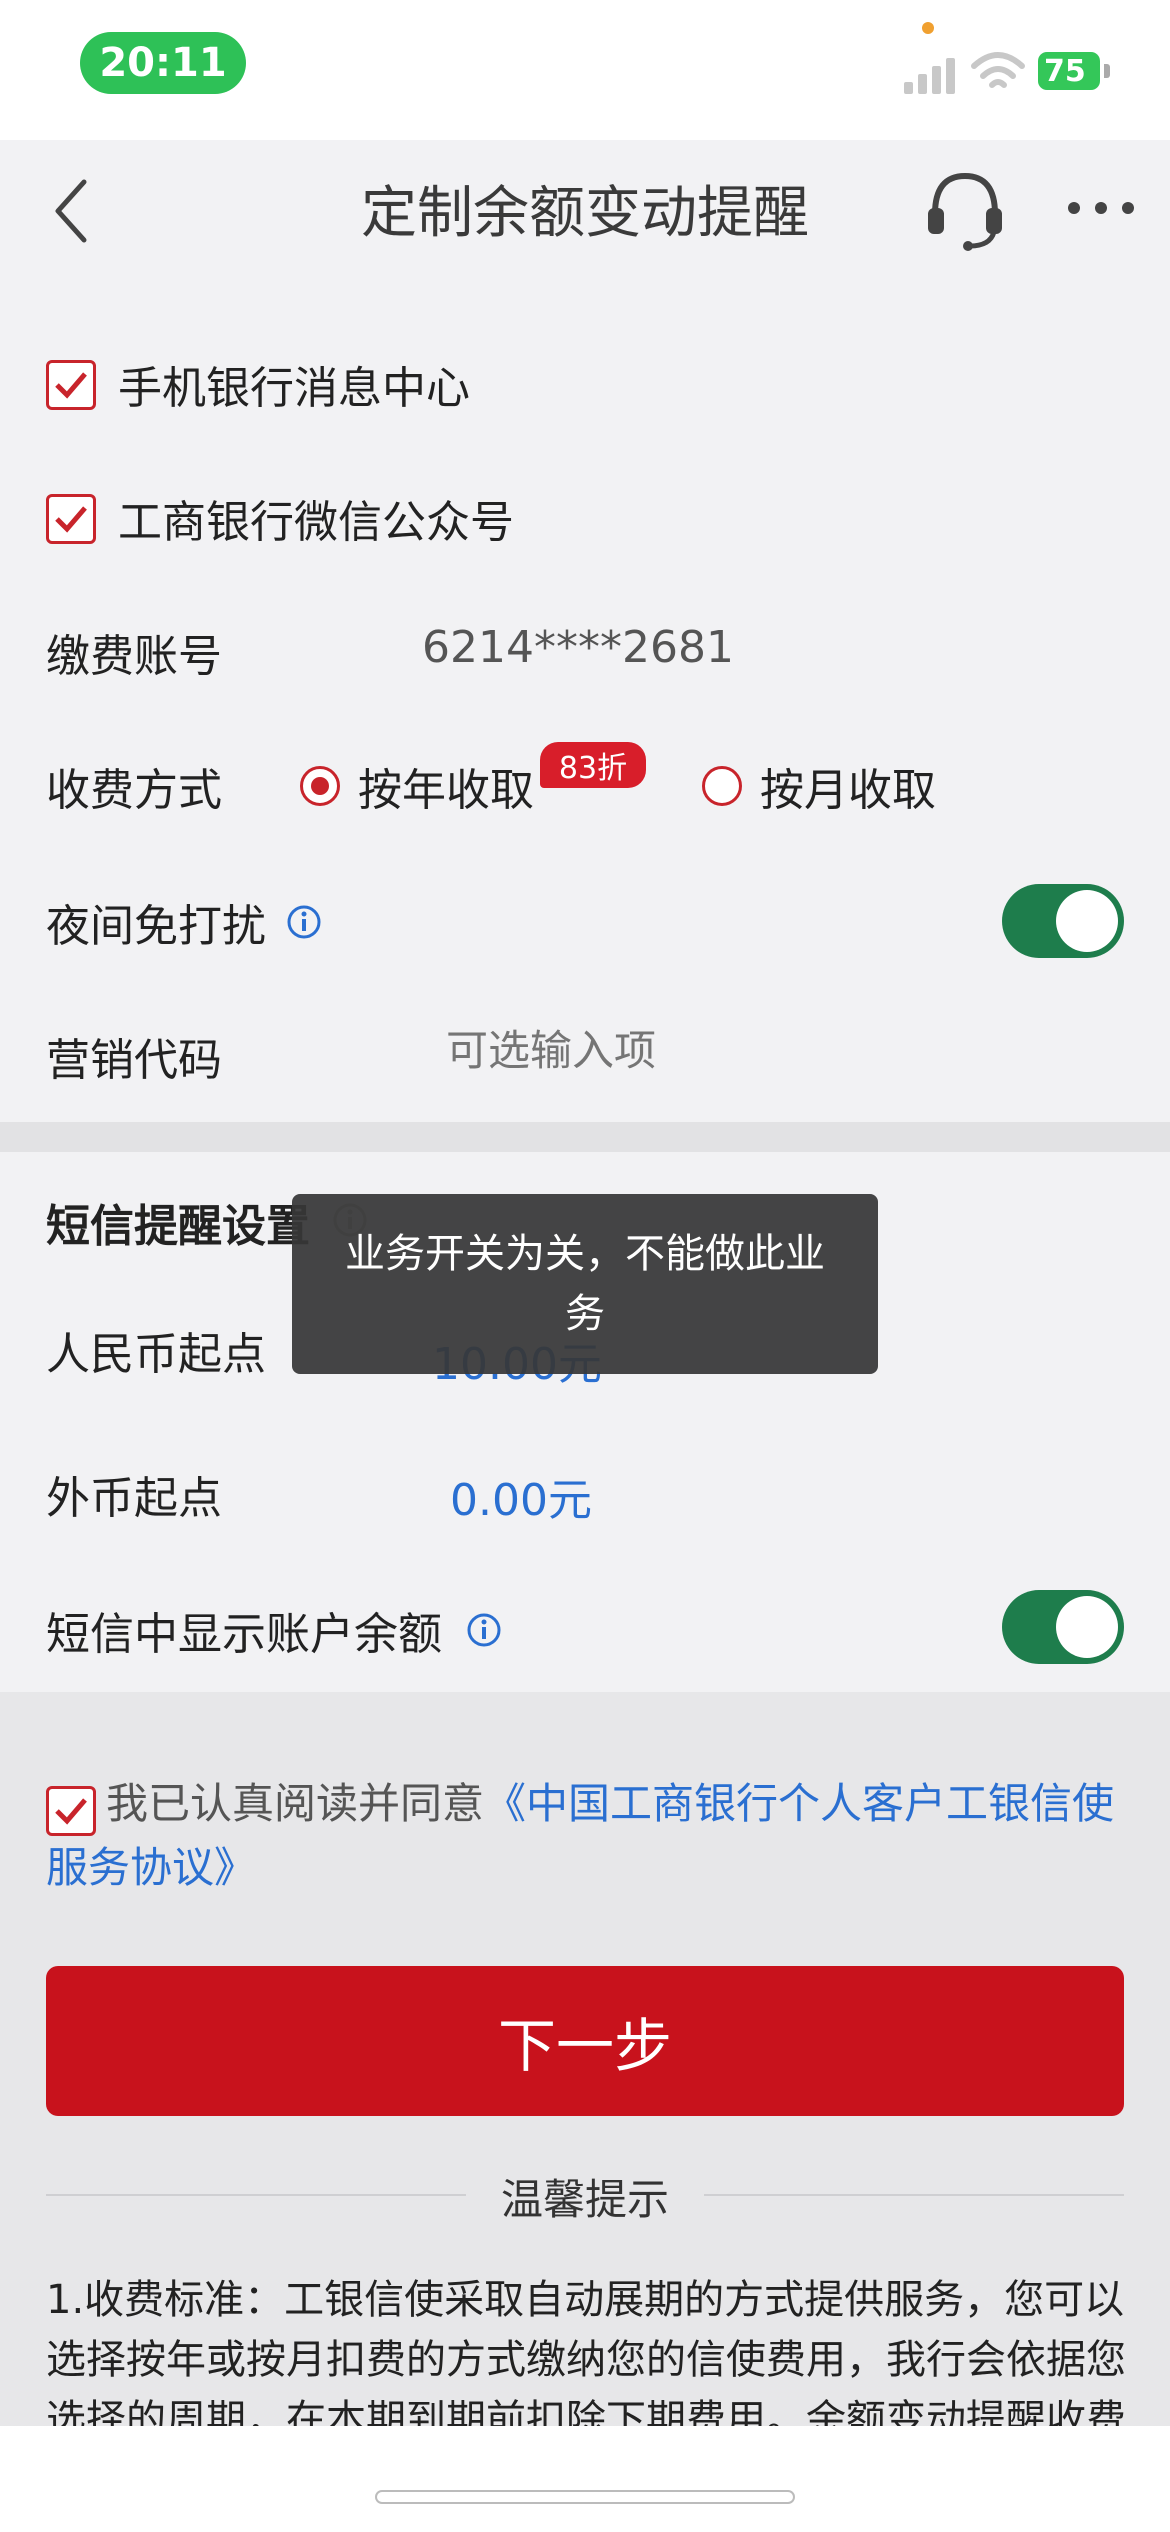 The width and height of the screenshot is (1170, 2532). I want to click on account-value: 6214****2681, so click(578, 647).